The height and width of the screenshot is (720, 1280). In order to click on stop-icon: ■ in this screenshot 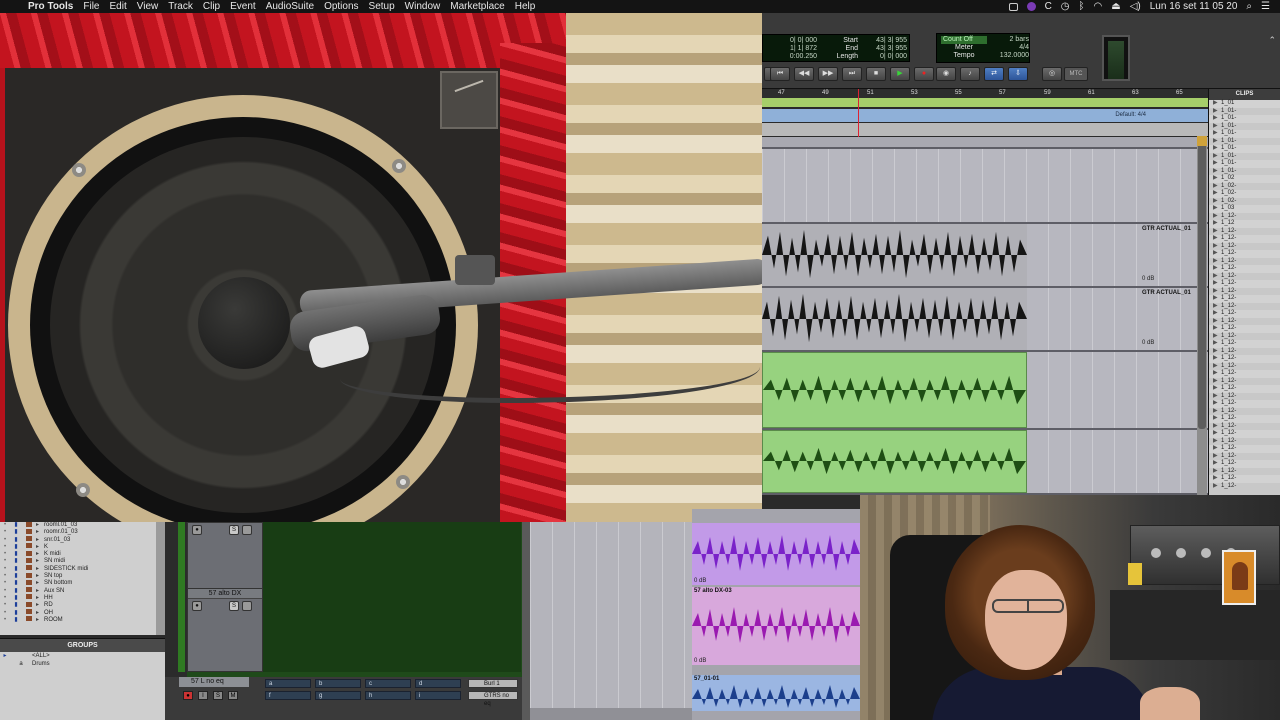, I will do `click(876, 74)`.